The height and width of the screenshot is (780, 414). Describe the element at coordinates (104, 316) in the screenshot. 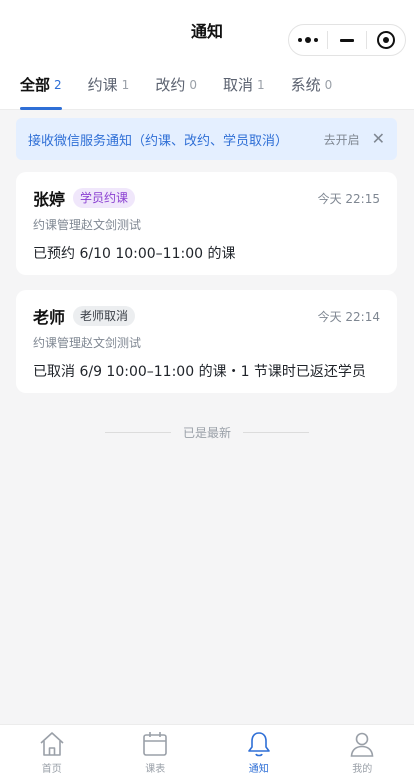

I see `type-badge: 老师取消` at that location.